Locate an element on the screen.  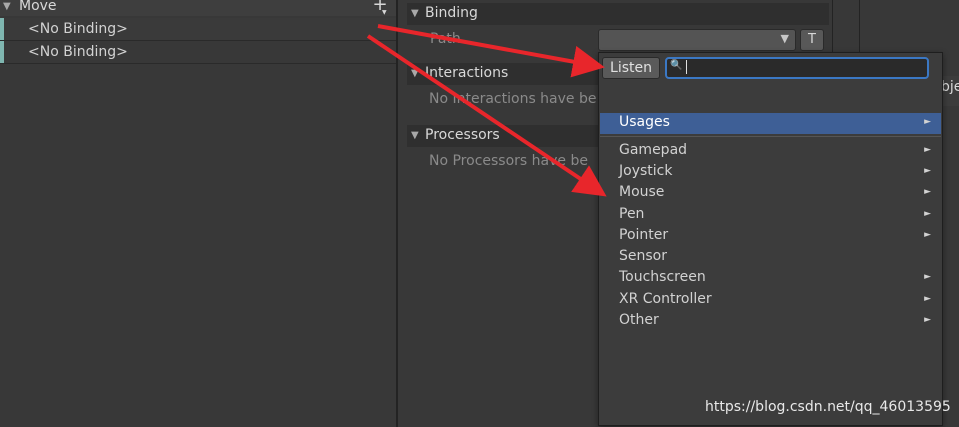
annotation-arrows is located at coordinates (486, 110).